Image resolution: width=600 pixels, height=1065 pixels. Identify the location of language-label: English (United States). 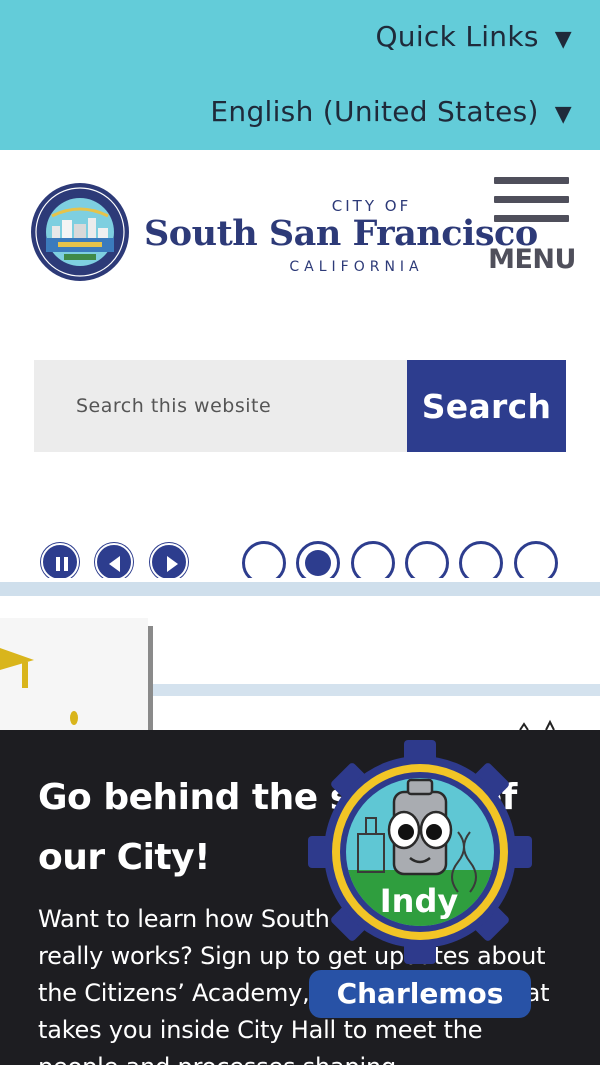
(374, 111).